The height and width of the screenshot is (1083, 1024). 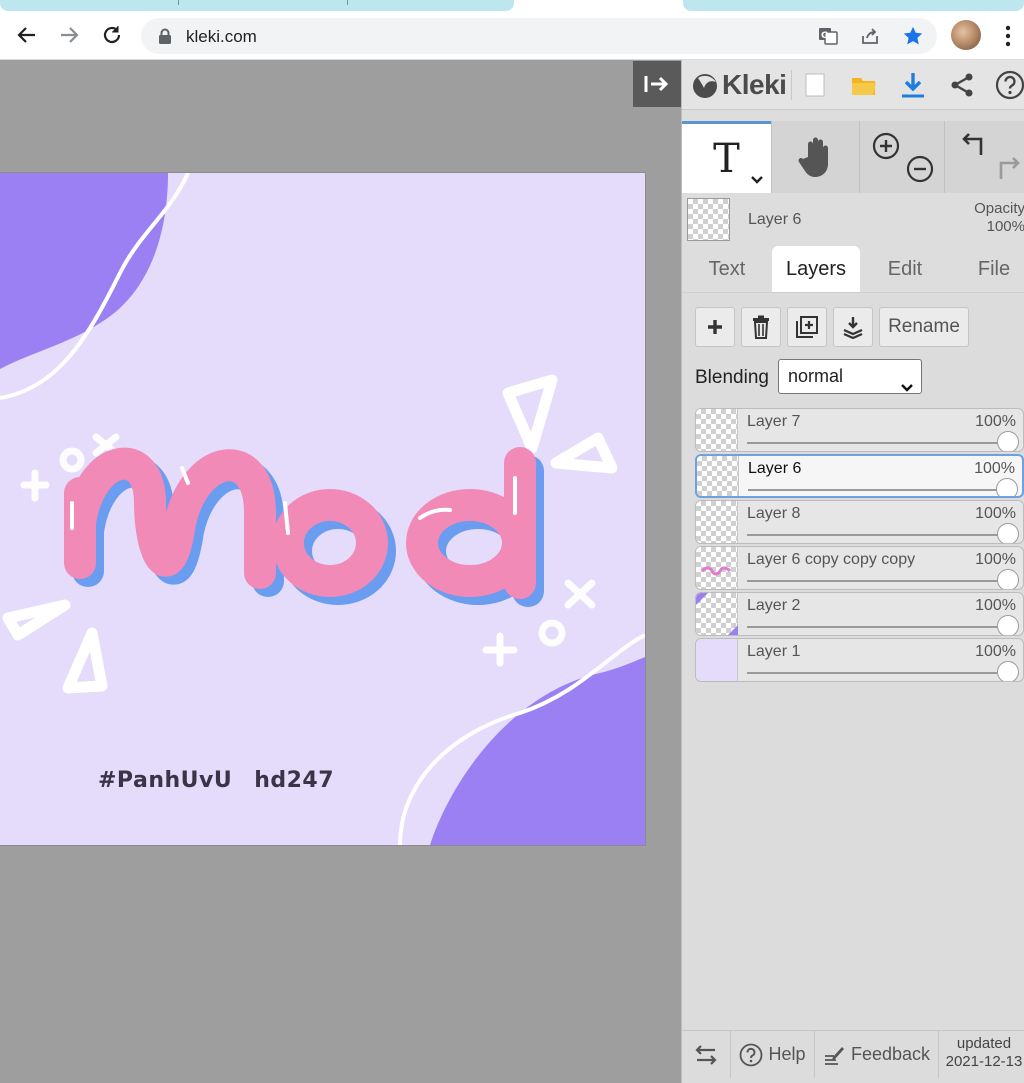 I want to click on help-icon, so click(x=1008, y=85).